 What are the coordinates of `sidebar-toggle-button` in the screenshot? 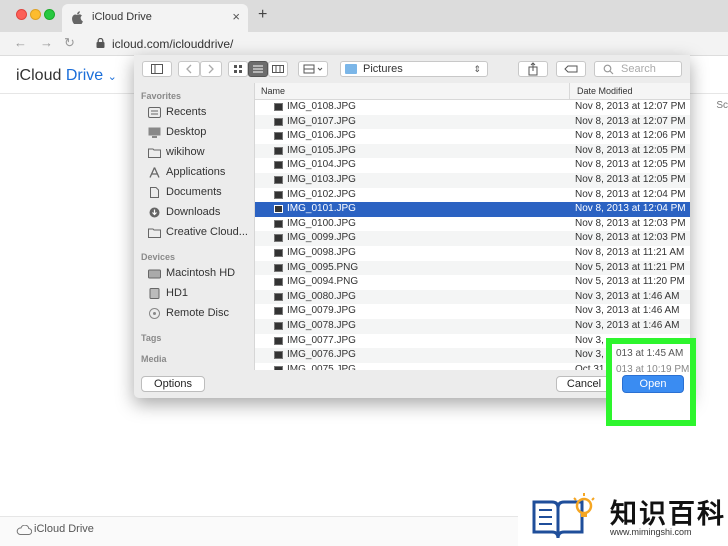 It's located at (157, 69).